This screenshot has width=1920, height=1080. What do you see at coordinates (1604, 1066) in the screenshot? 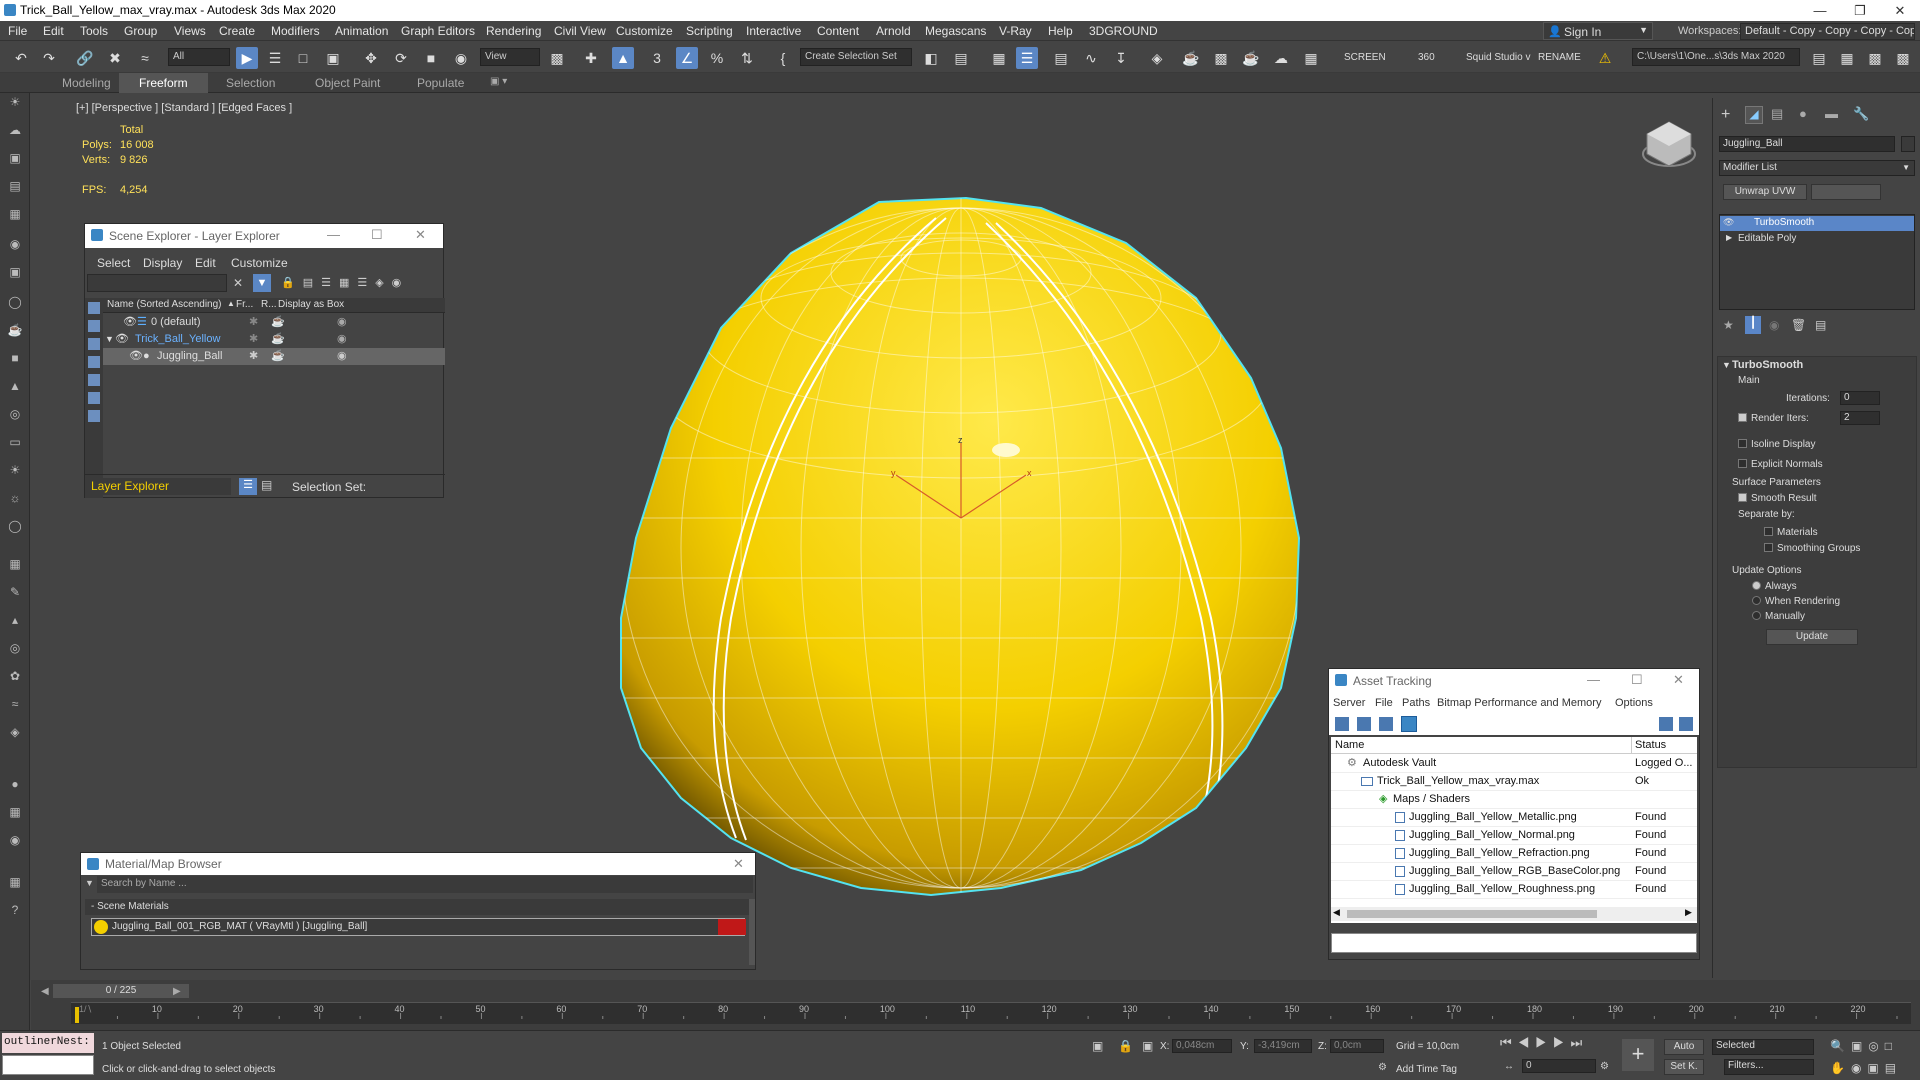
I see `time-config-b-icon: ⚙` at bounding box center [1604, 1066].